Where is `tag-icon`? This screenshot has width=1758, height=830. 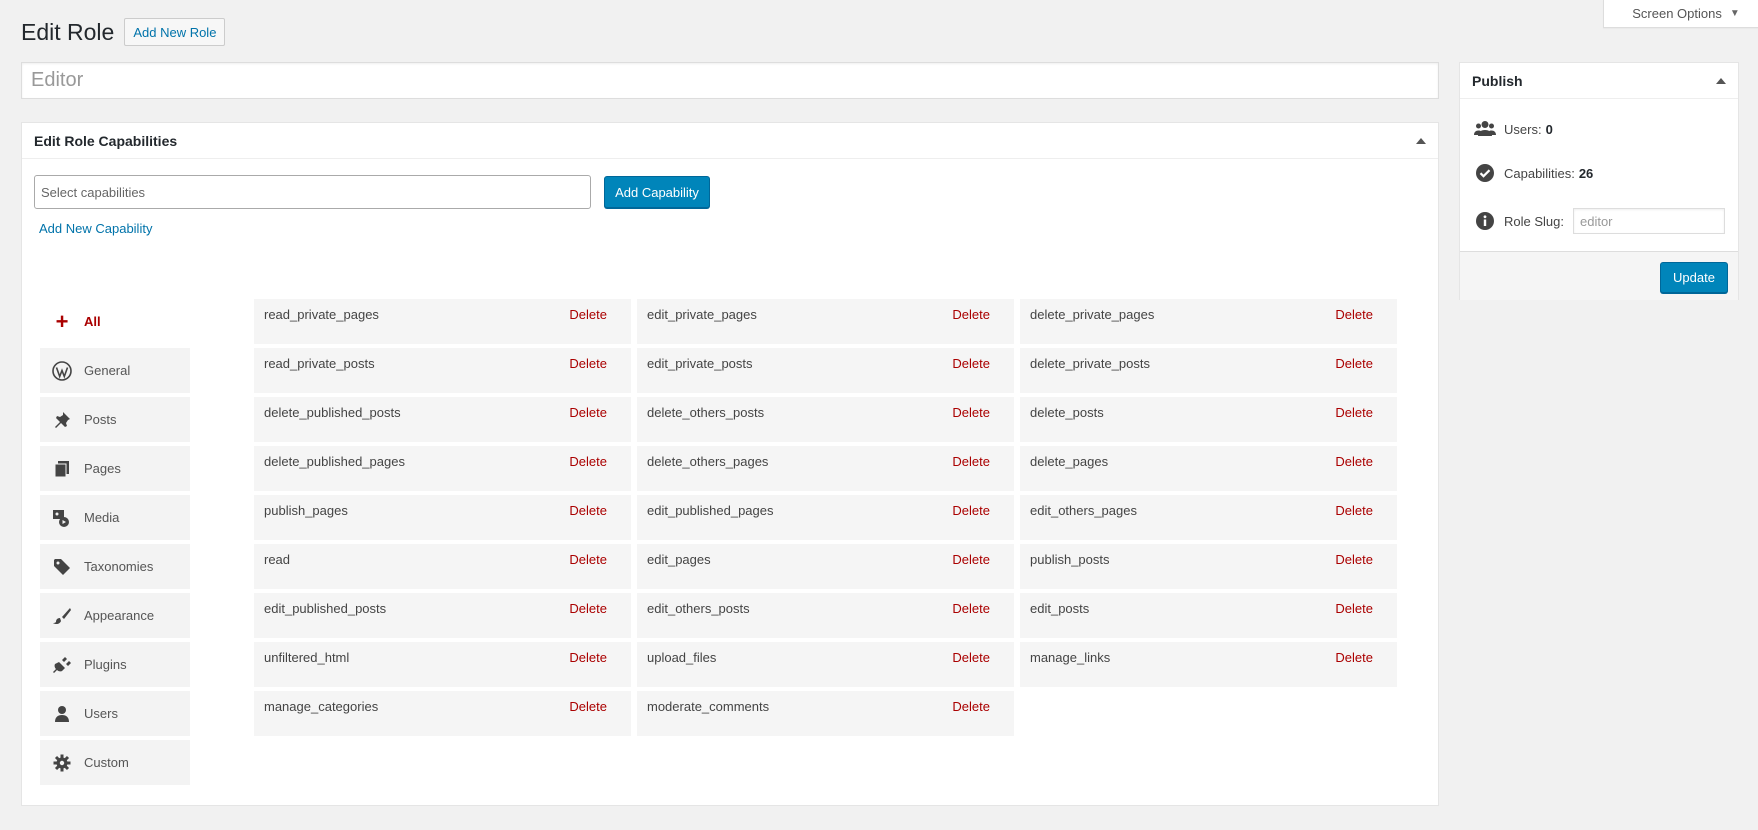
tag-icon is located at coordinates (62, 567).